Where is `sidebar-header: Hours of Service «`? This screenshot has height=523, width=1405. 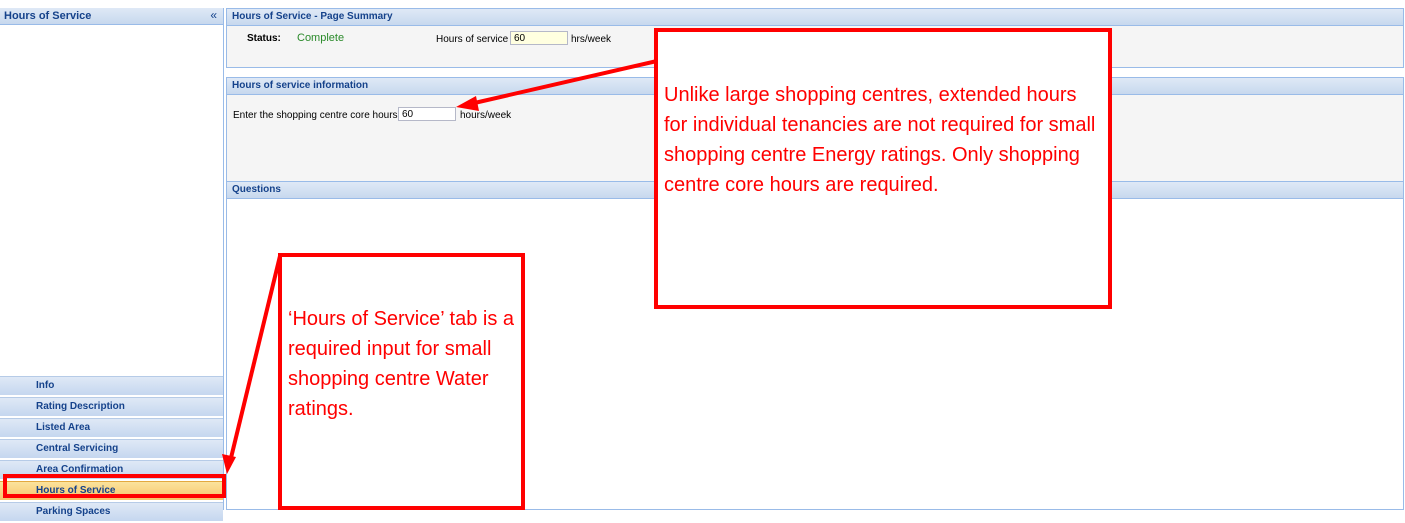 sidebar-header: Hours of Service « is located at coordinates (111, 16).